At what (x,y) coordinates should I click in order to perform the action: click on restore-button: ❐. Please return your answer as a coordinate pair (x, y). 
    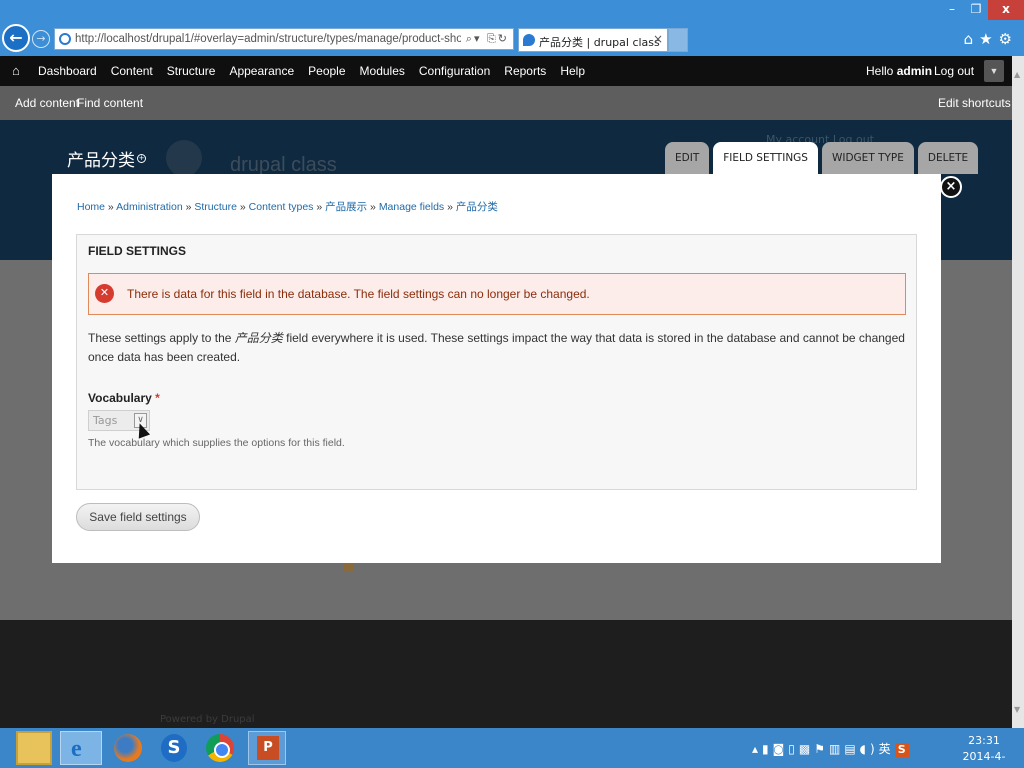
    Looking at the image, I should click on (976, 10).